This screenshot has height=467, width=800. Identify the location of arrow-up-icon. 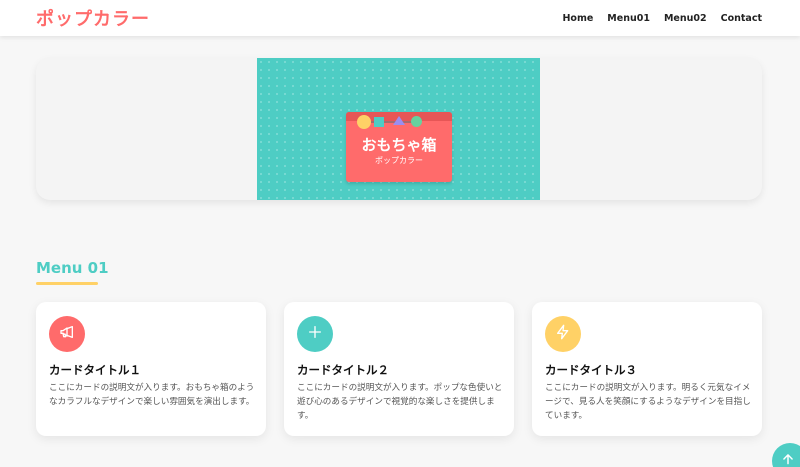
(788, 459).